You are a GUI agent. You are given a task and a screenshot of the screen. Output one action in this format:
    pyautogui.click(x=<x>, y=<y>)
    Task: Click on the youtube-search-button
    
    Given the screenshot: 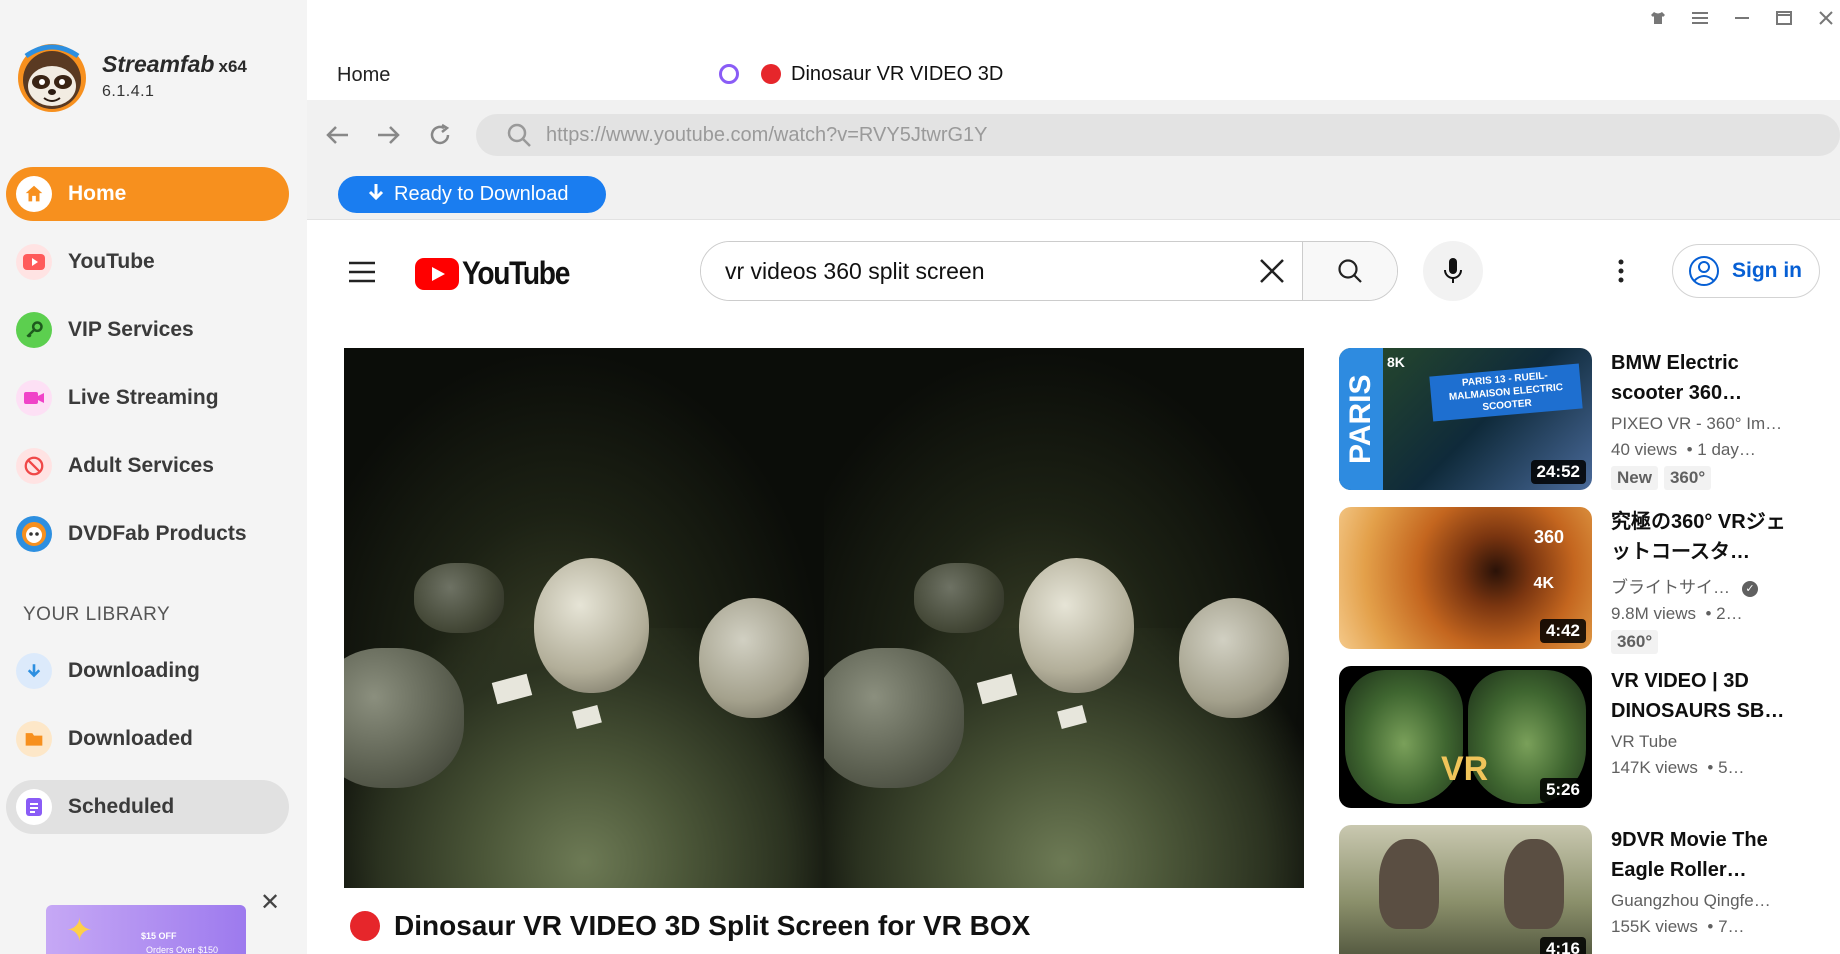 What is the action you would take?
    pyautogui.click(x=1349, y=271)
    